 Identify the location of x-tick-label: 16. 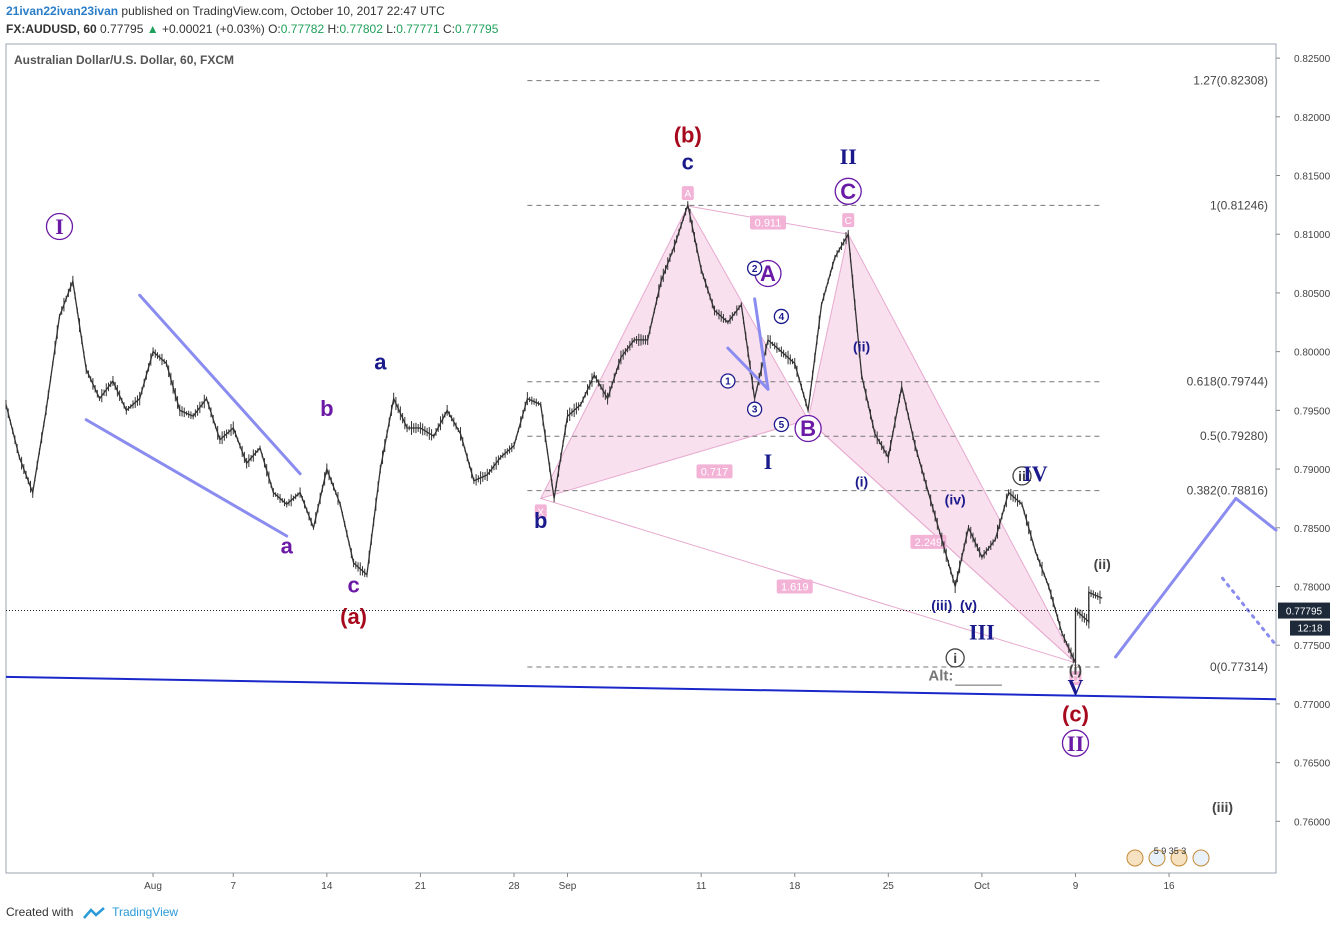
(1169, 886).